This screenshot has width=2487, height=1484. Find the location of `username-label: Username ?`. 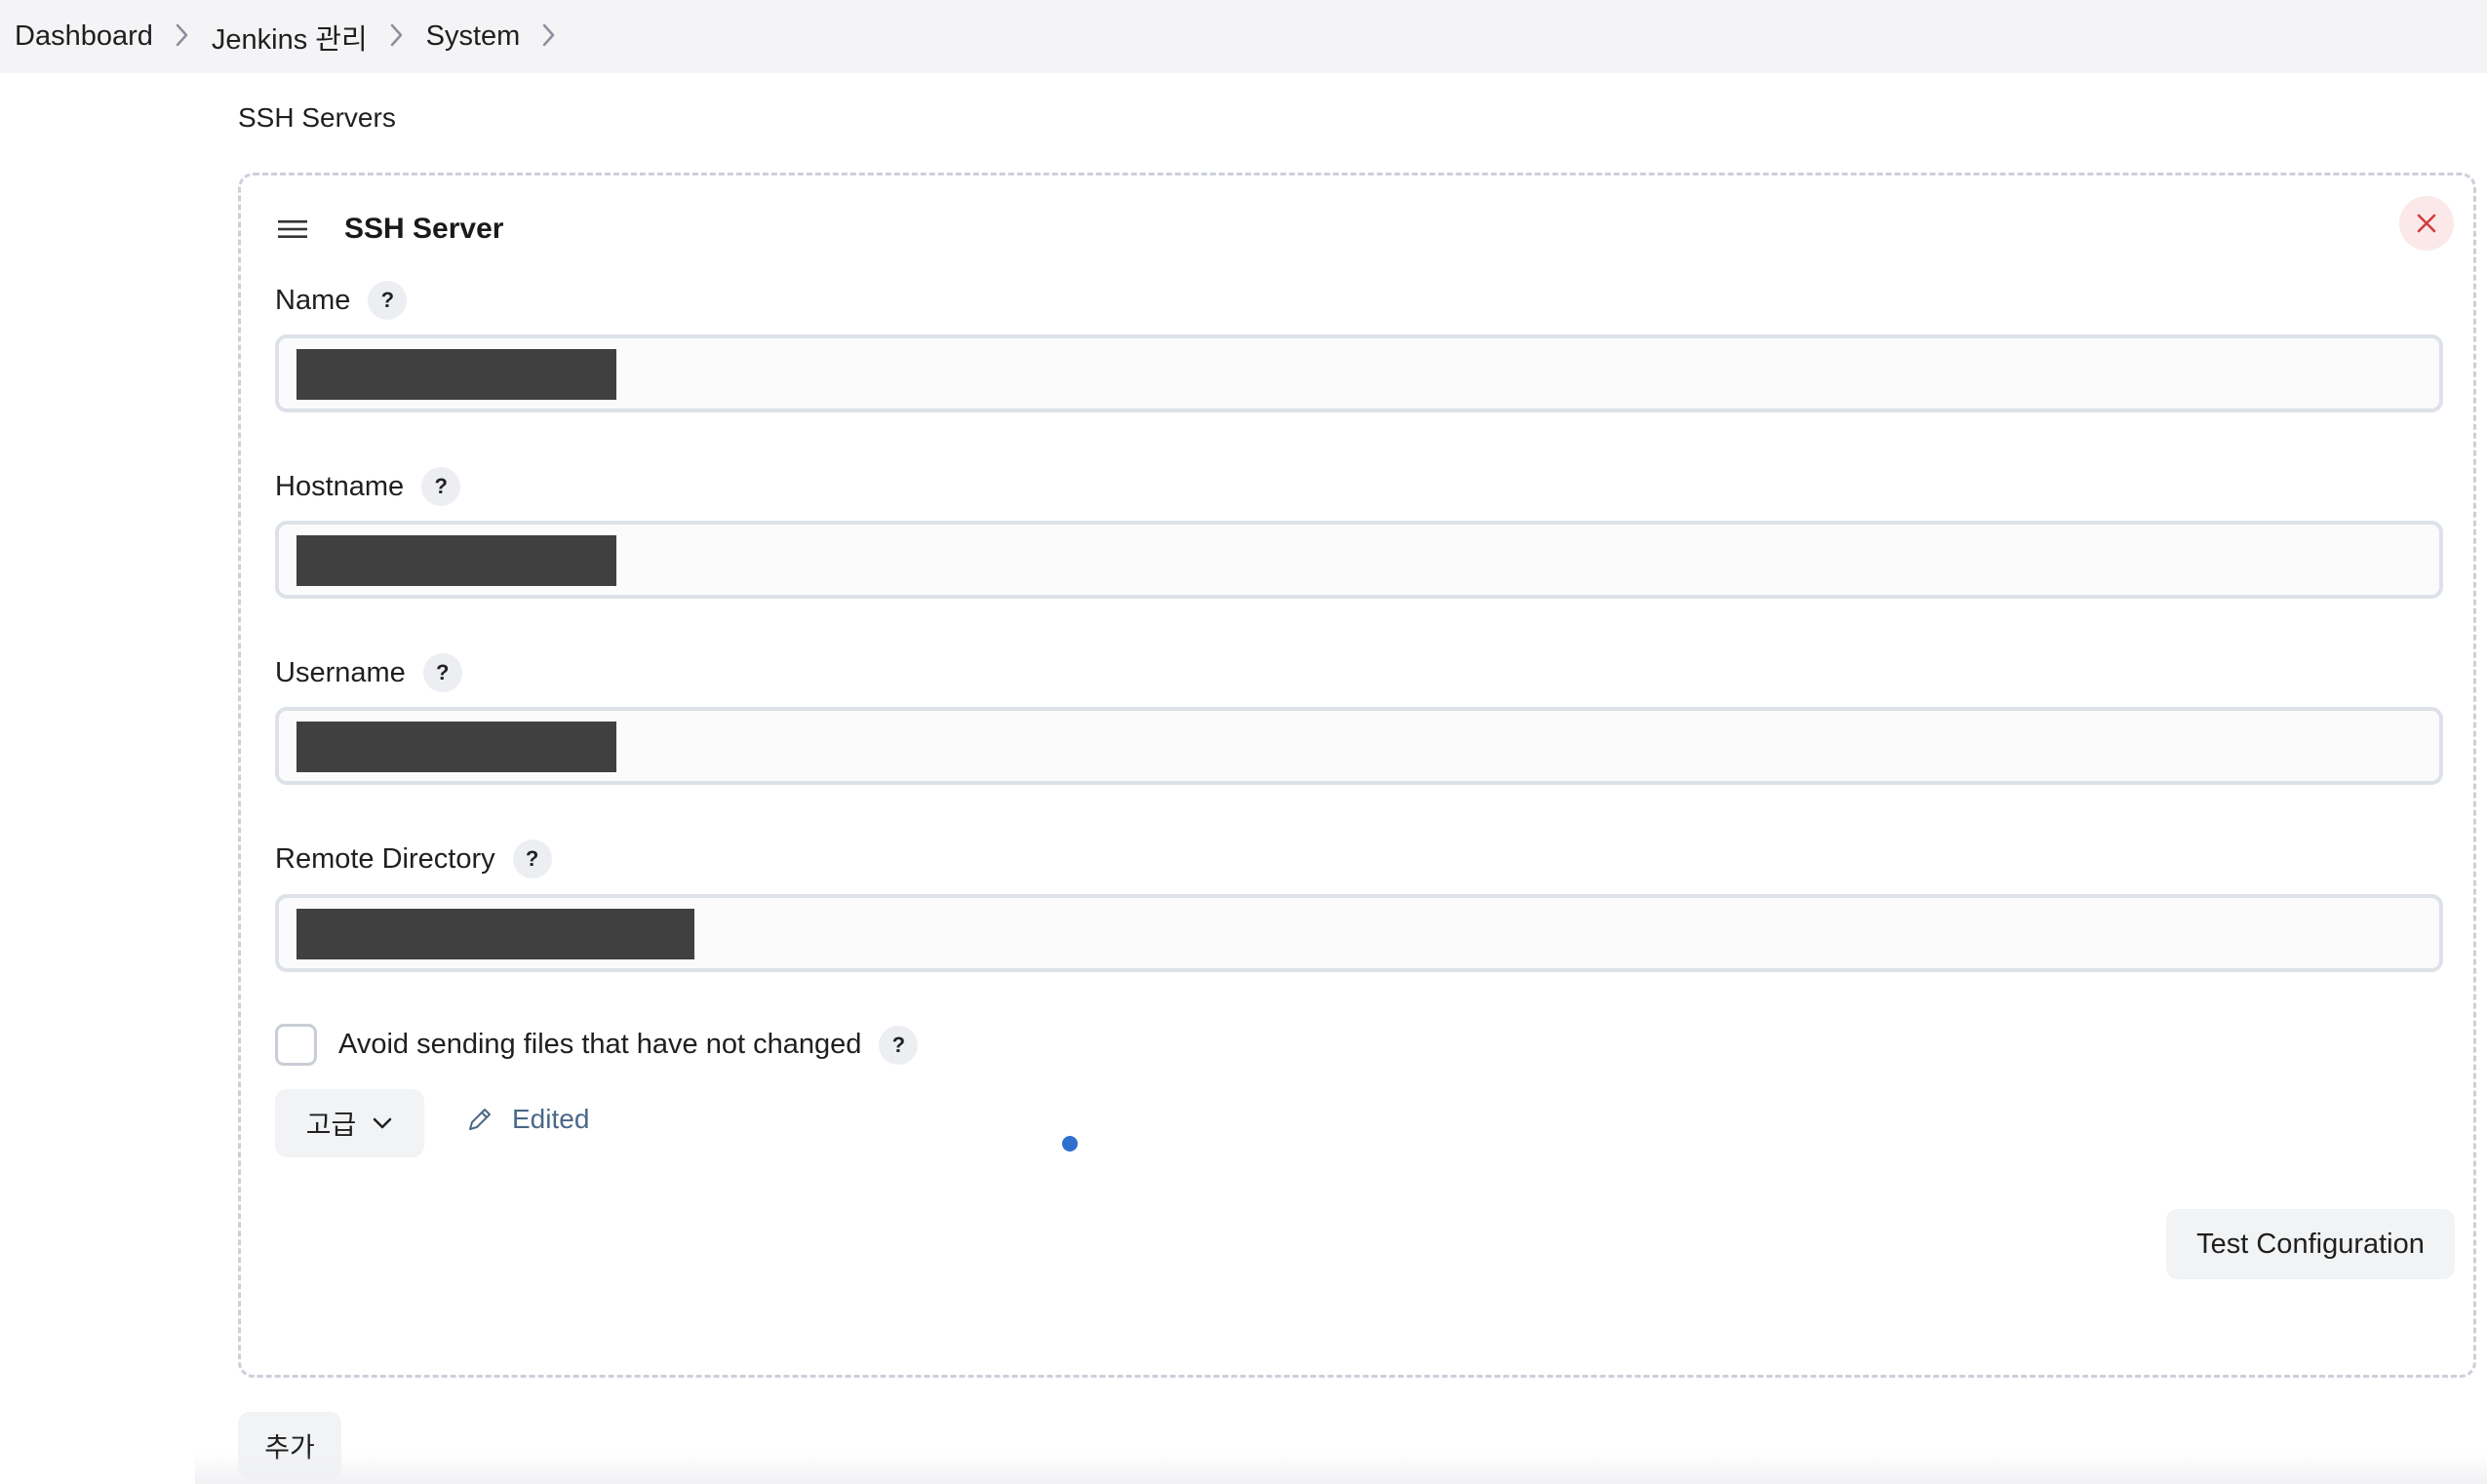

username-label: Username ? is located at coordinates (368, 672).